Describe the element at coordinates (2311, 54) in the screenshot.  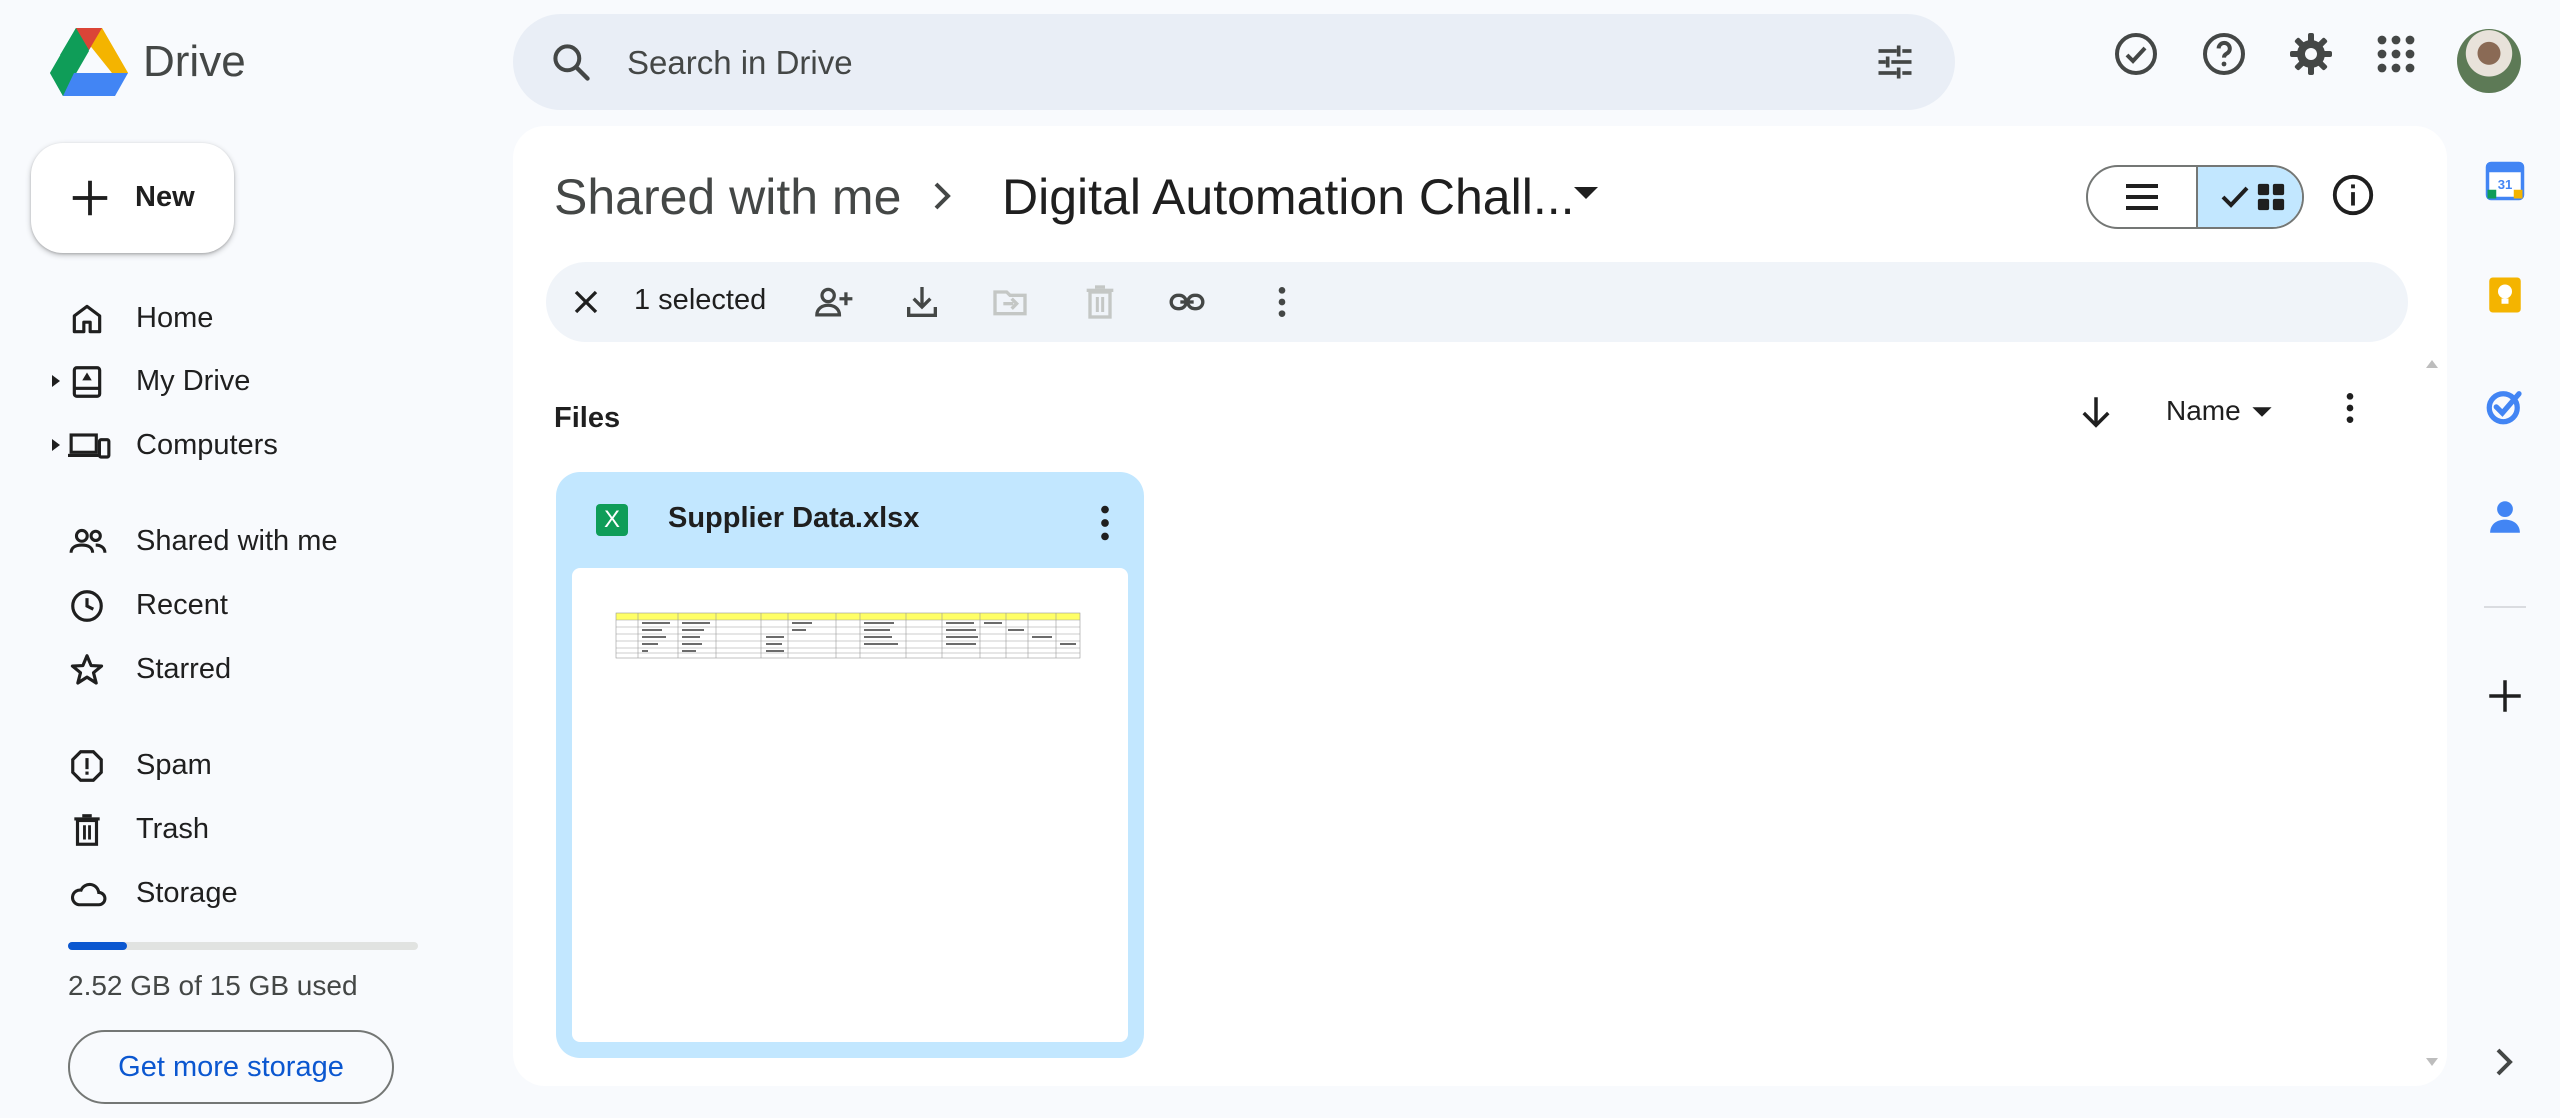
I see `settings-icon` at that location.